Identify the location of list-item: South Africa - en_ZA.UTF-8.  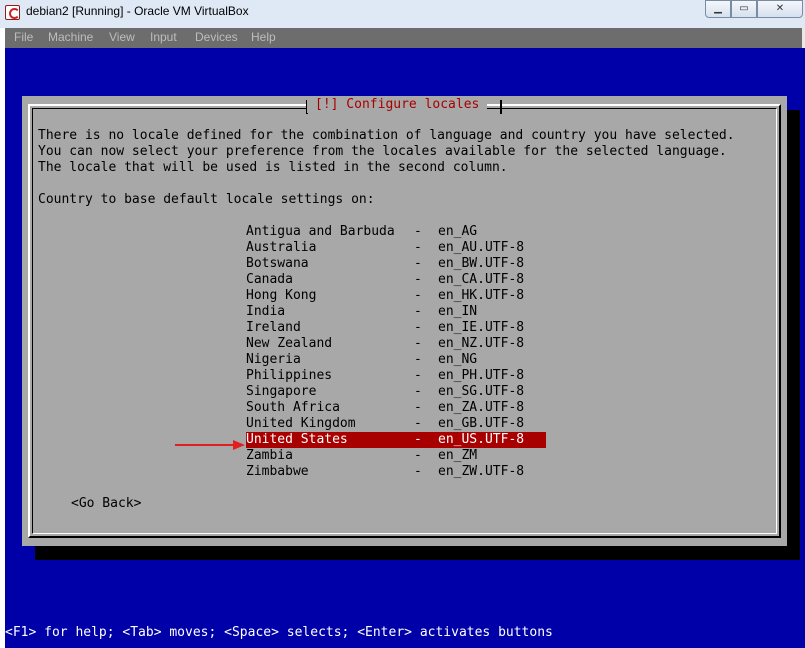
(396, 408).